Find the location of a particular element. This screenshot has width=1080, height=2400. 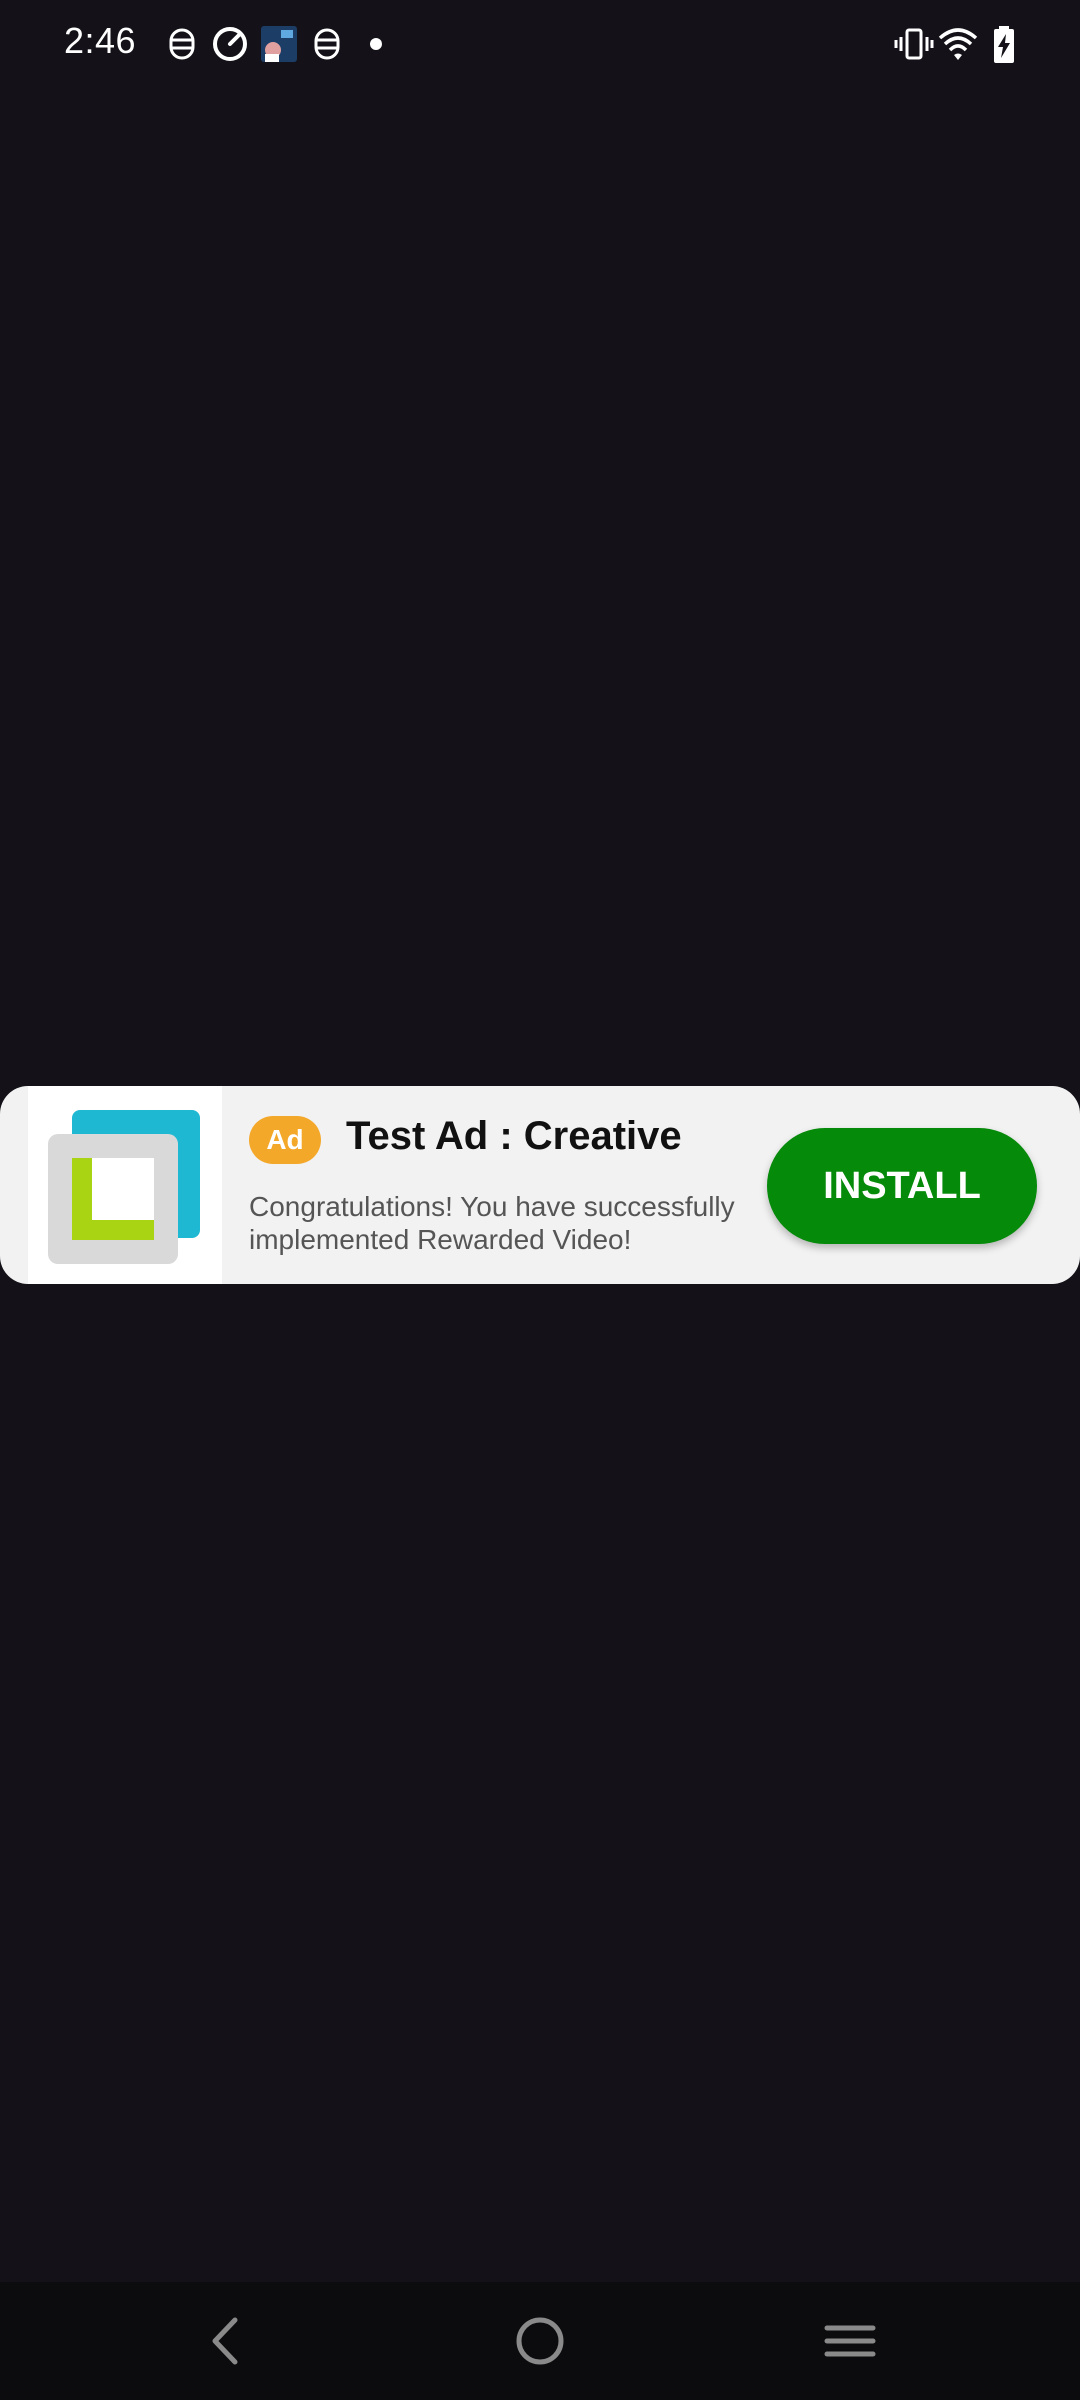

app-thumbnail-icon is located at coordinates (279, 44).